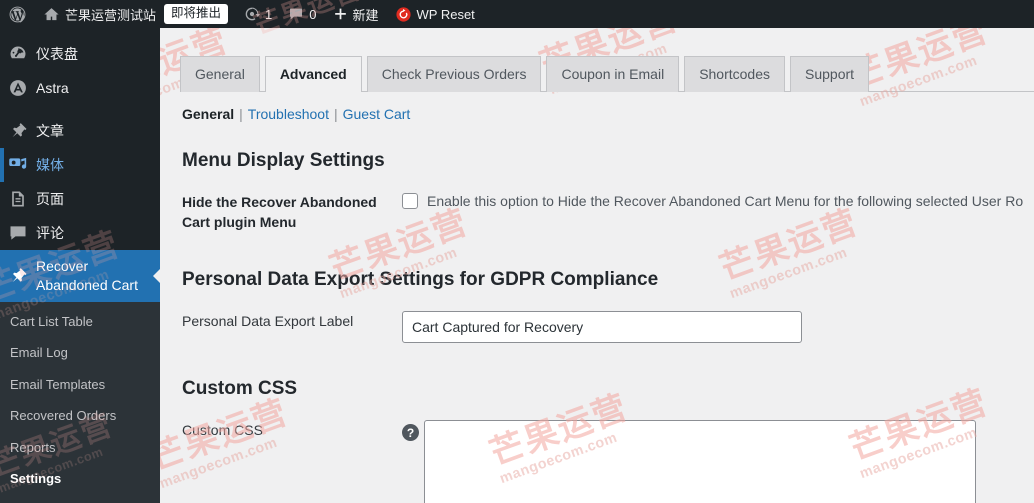 The height and width of the screenshot is (503, 1034). Describe the element at coordinates (18, 88) in the screenshot. I see `astra-icon` at that location.